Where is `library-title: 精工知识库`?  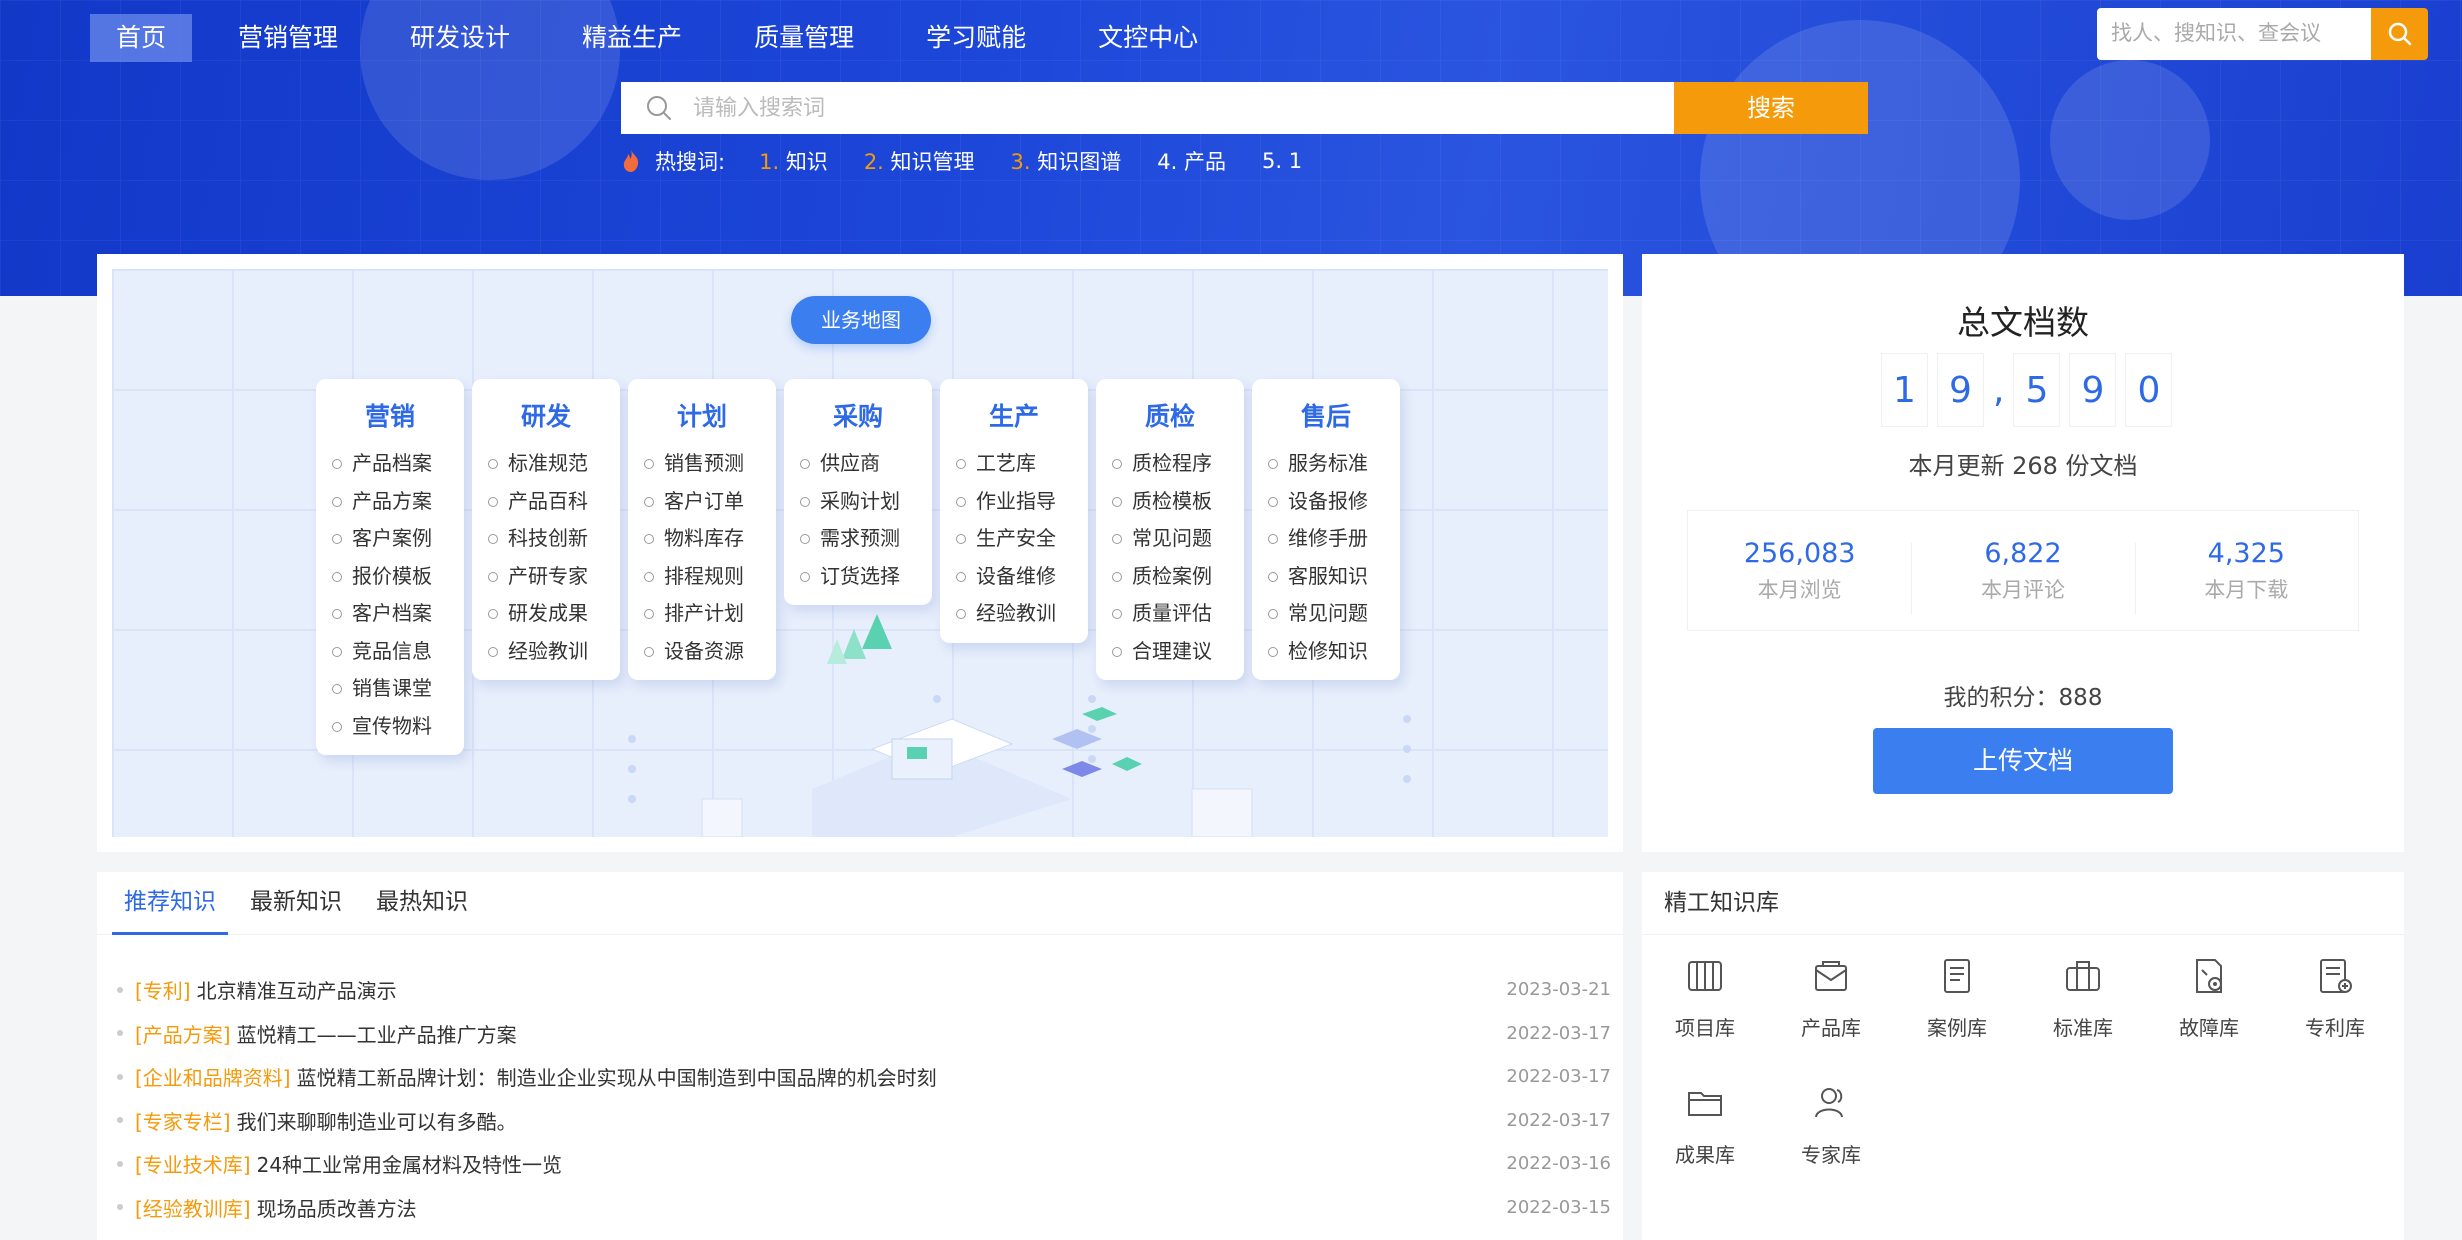
library-title: 精工知识库 is located at coordinates (2023, 903).